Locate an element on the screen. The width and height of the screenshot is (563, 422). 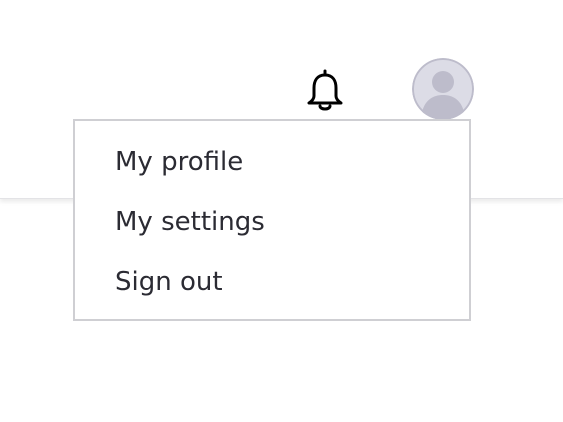
notifications-button is located at coordinates (325, 90).